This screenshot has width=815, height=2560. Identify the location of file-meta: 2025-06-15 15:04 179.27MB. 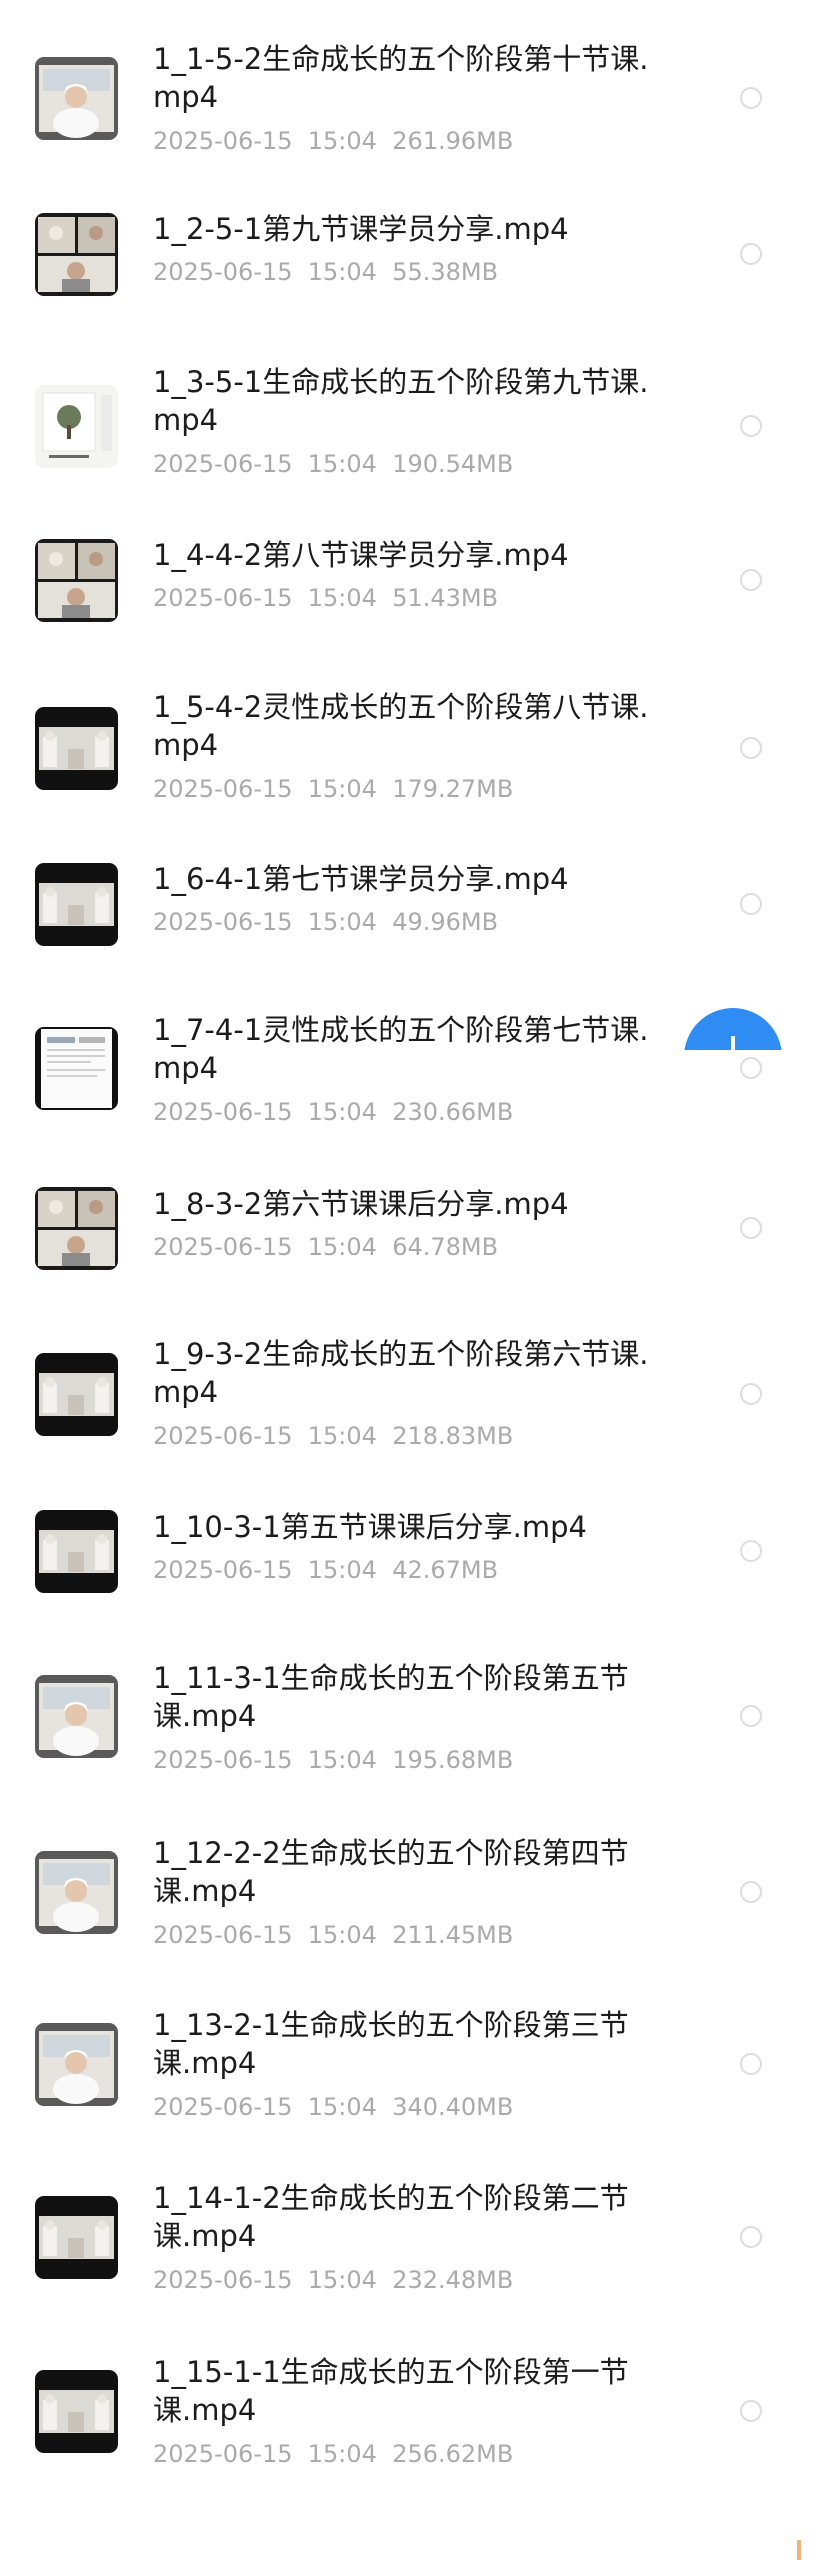
(333, 789).